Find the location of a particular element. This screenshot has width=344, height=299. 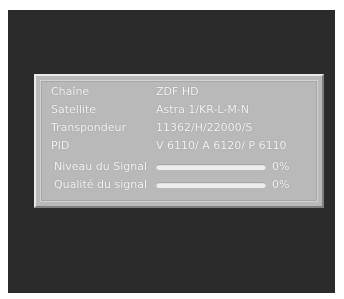

channel-label: Chaîne is located at coordinates (70, 91).